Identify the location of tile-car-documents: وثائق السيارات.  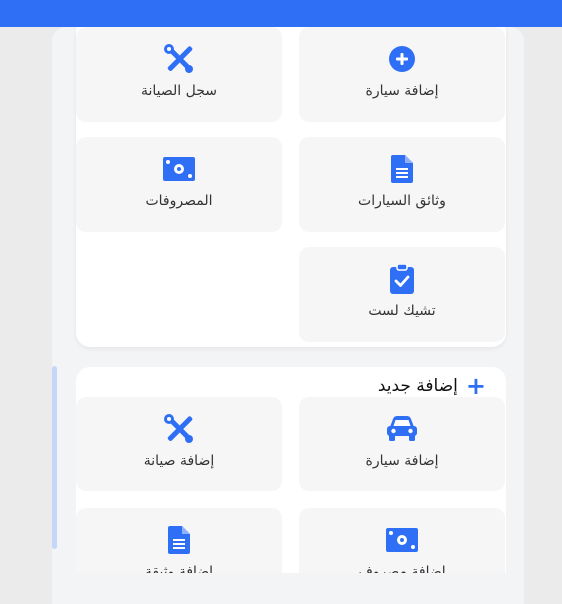
(402, 184).